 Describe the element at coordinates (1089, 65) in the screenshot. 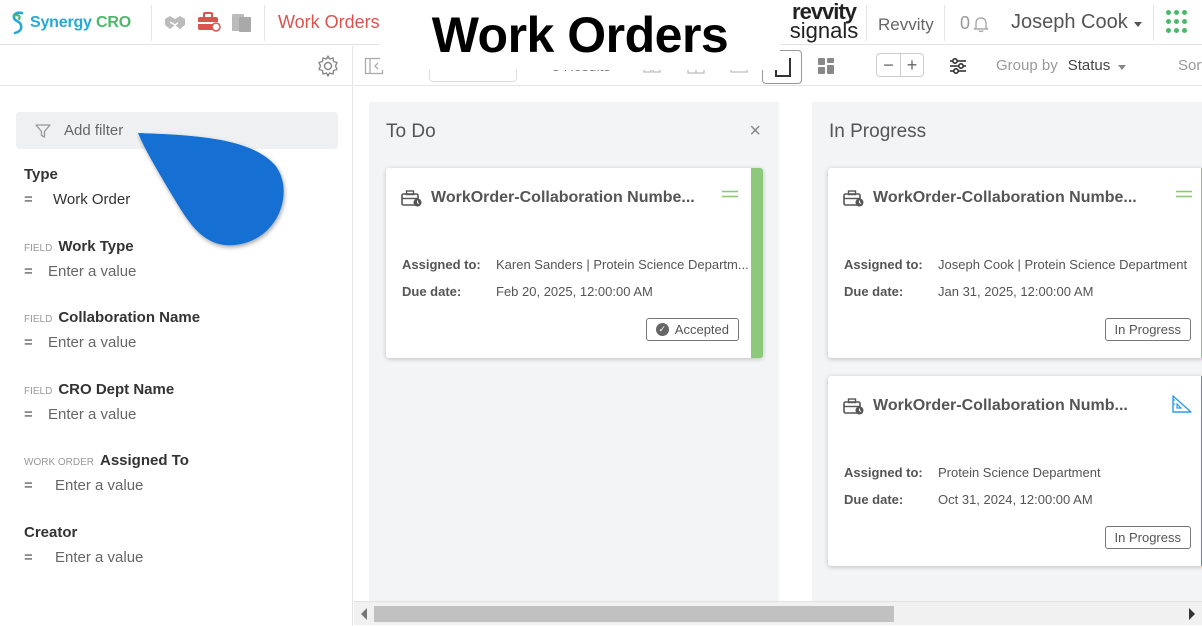

I see `group-by-value: Status` at that location.